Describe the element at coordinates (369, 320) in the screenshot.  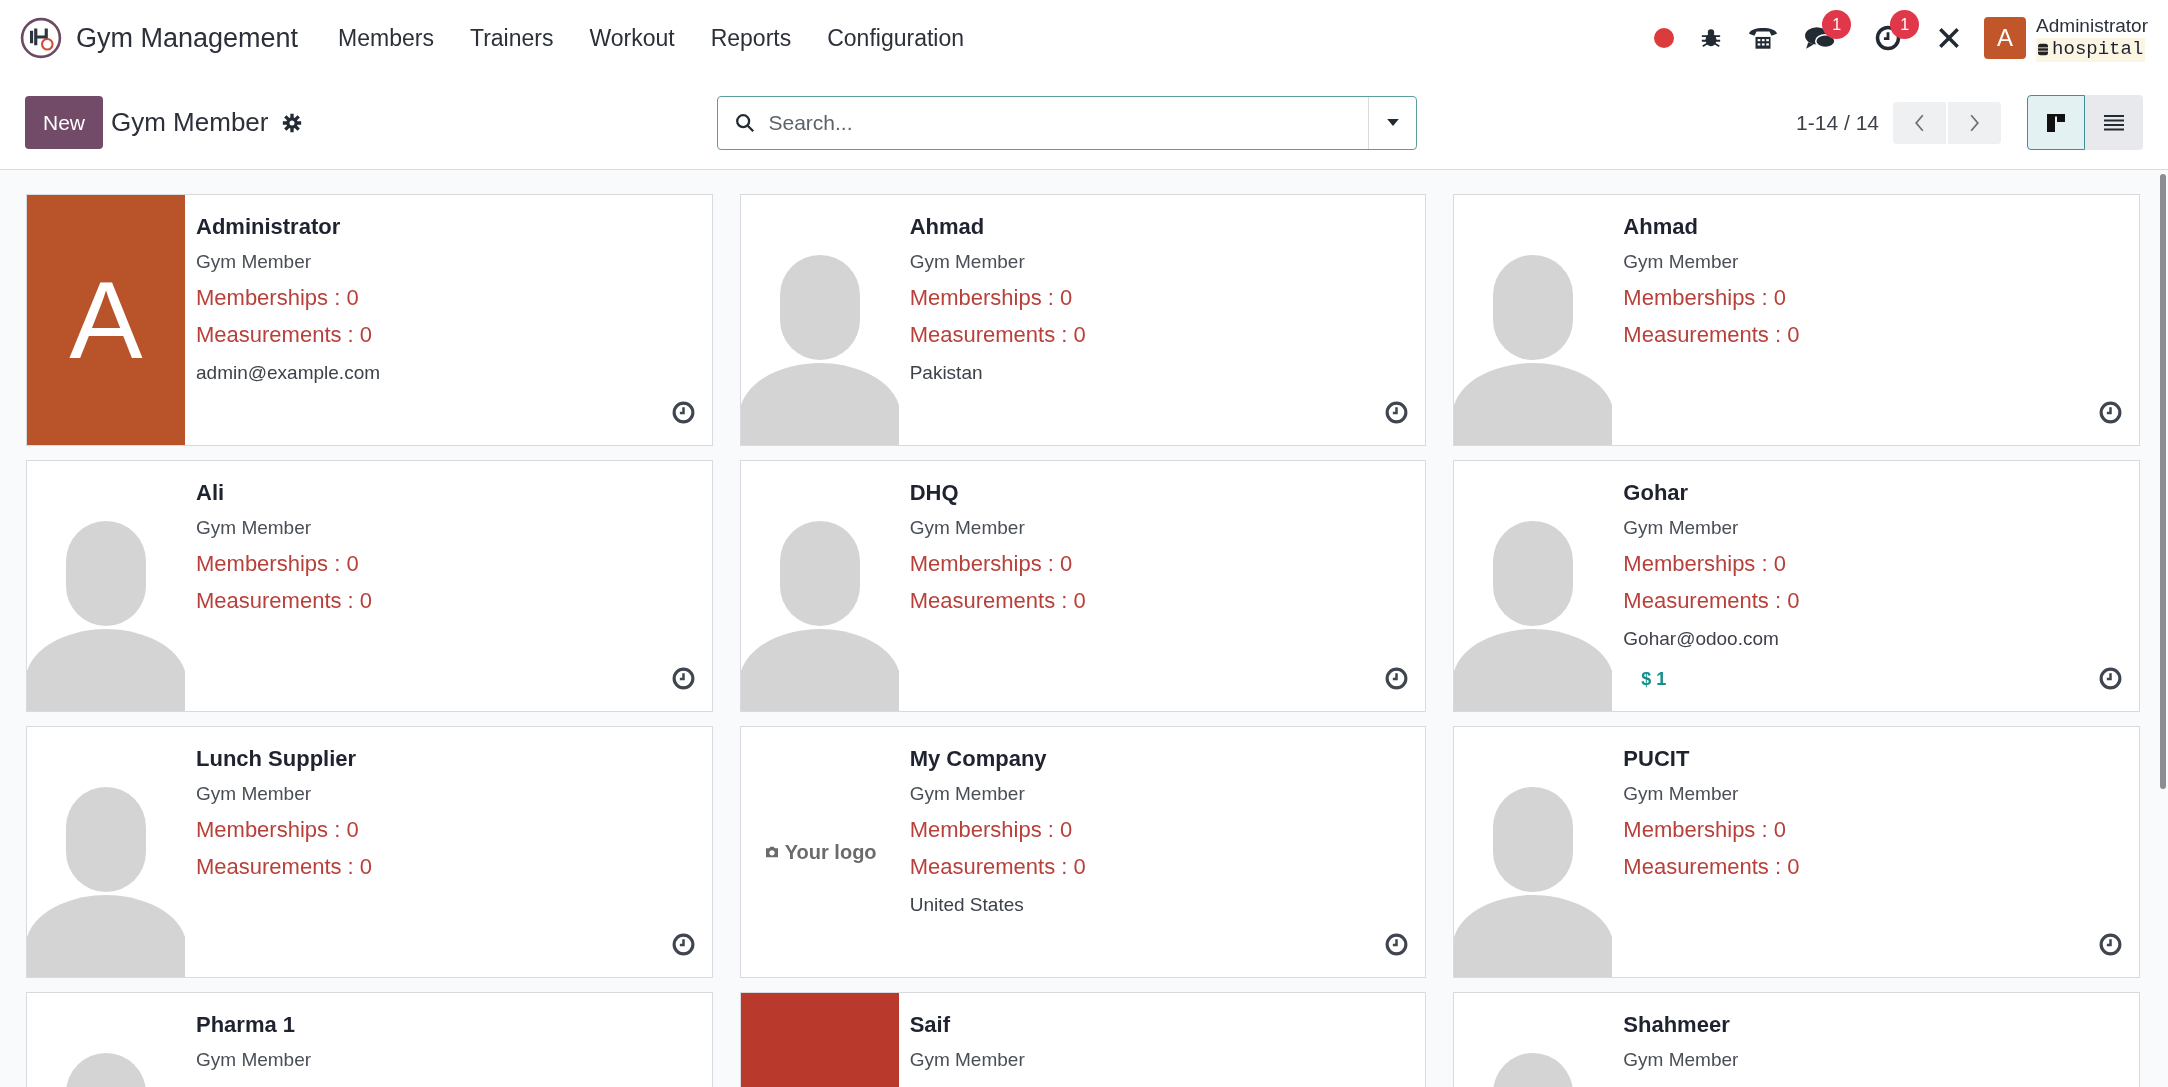
I see `member-card: A Administrator Gym Member Memberships : 0 Measurements : 0 admin@example.com` at that location.